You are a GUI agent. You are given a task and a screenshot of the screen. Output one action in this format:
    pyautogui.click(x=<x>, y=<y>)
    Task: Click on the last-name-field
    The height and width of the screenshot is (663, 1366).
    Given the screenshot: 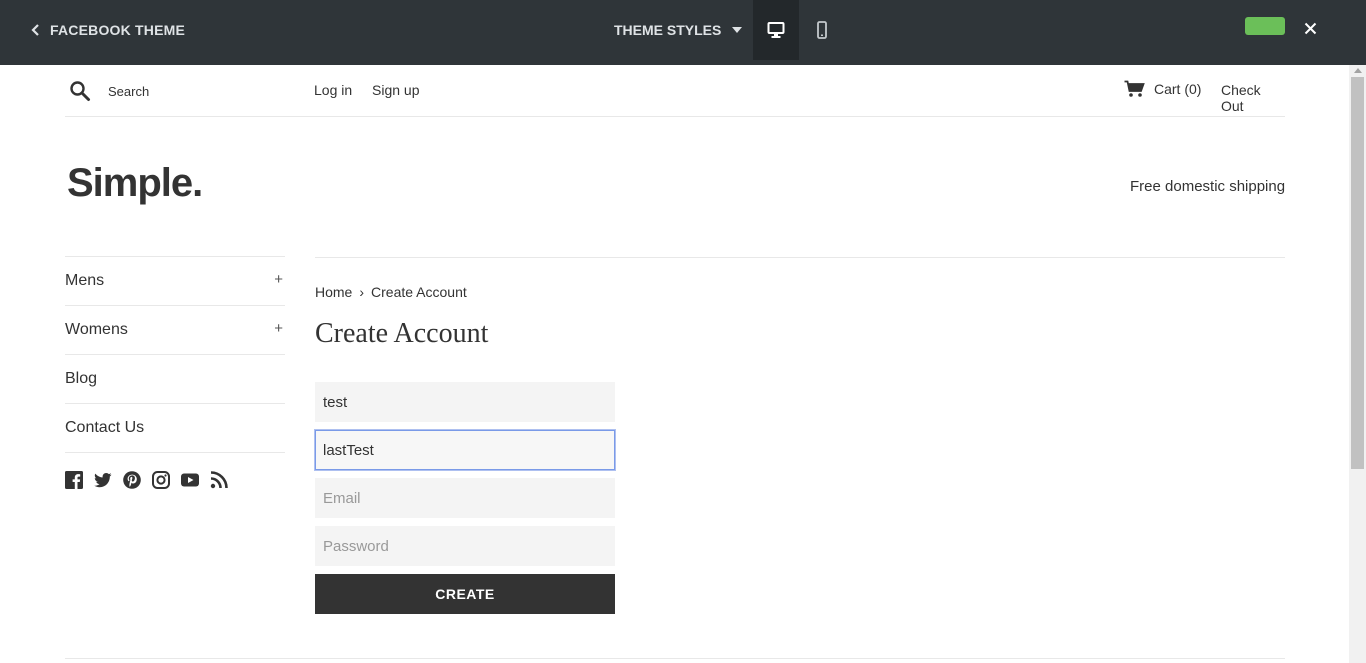 What is the action you would take?
    pyautogui.click(x=465, y=450)
    